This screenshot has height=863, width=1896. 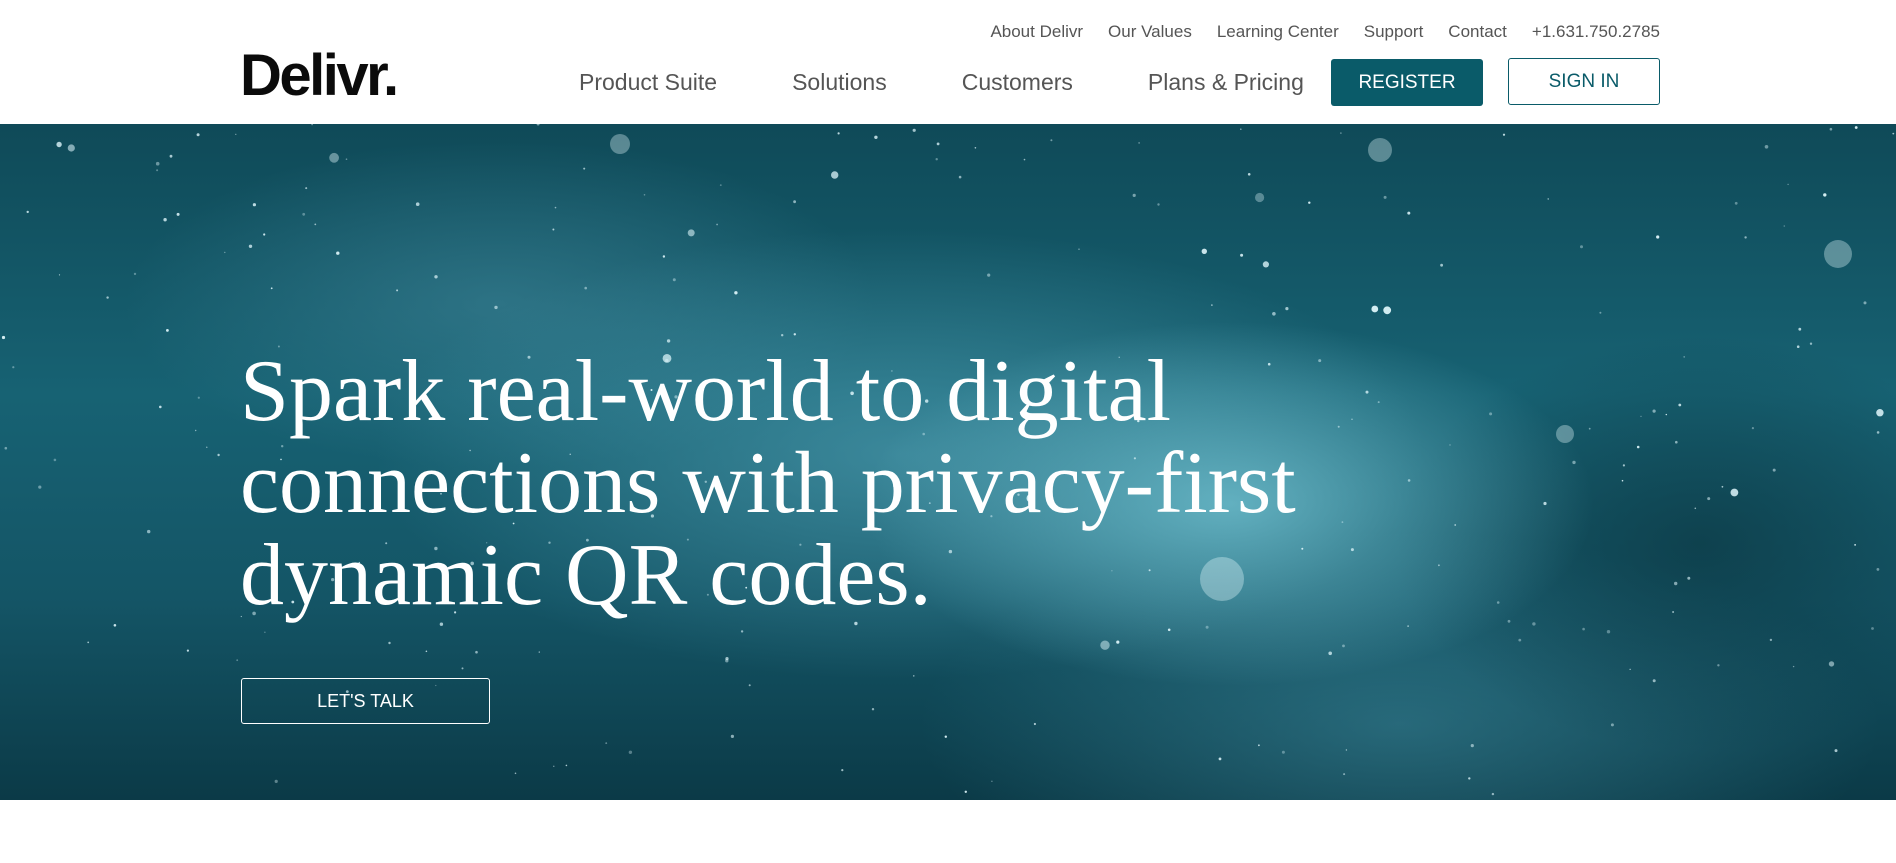 What do you see at coordinates (1477, 32) in the screenshot?
I see `utility-link-contact: Contact` at bounding box center [1477, 32].